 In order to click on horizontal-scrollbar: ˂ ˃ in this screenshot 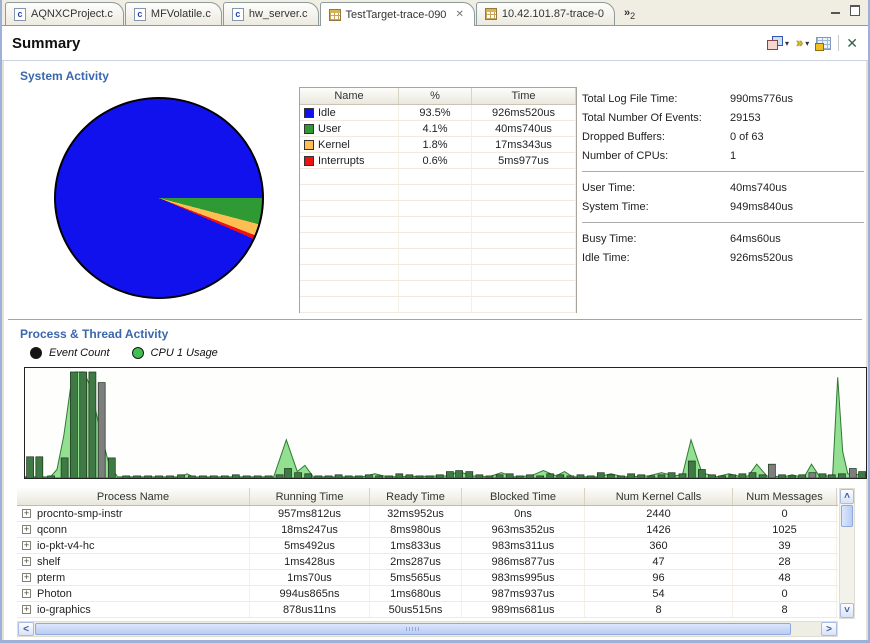, I will do `click(427, 629)`.